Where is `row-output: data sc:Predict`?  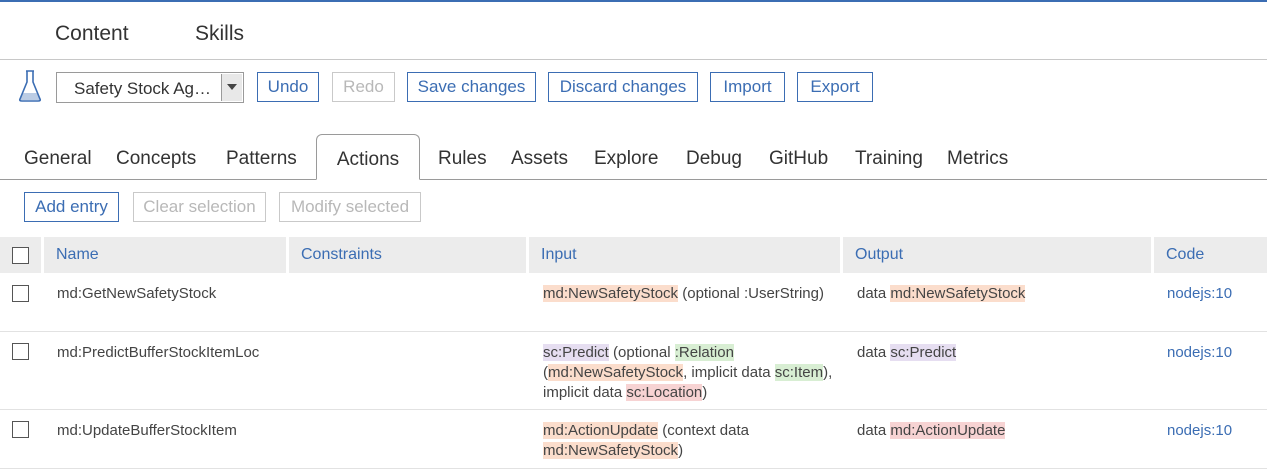 row-output: data sc:Predict is located at coordinates (907, 353).